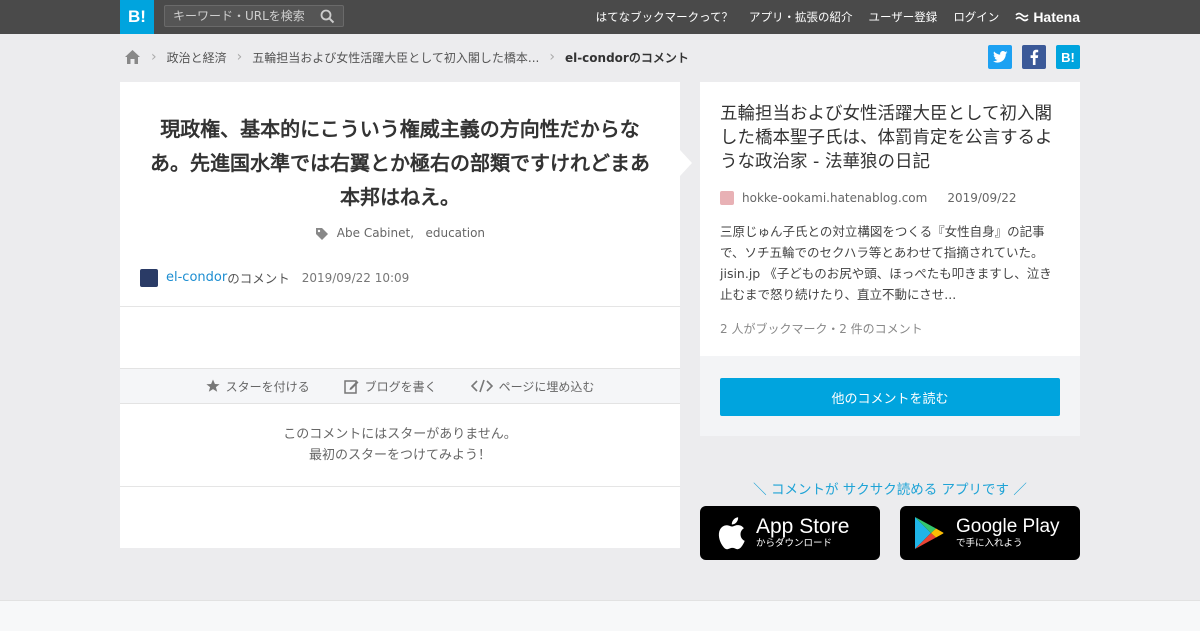  I want to click on read-comments-area: 他のコメントを読む, so click(890, 396).